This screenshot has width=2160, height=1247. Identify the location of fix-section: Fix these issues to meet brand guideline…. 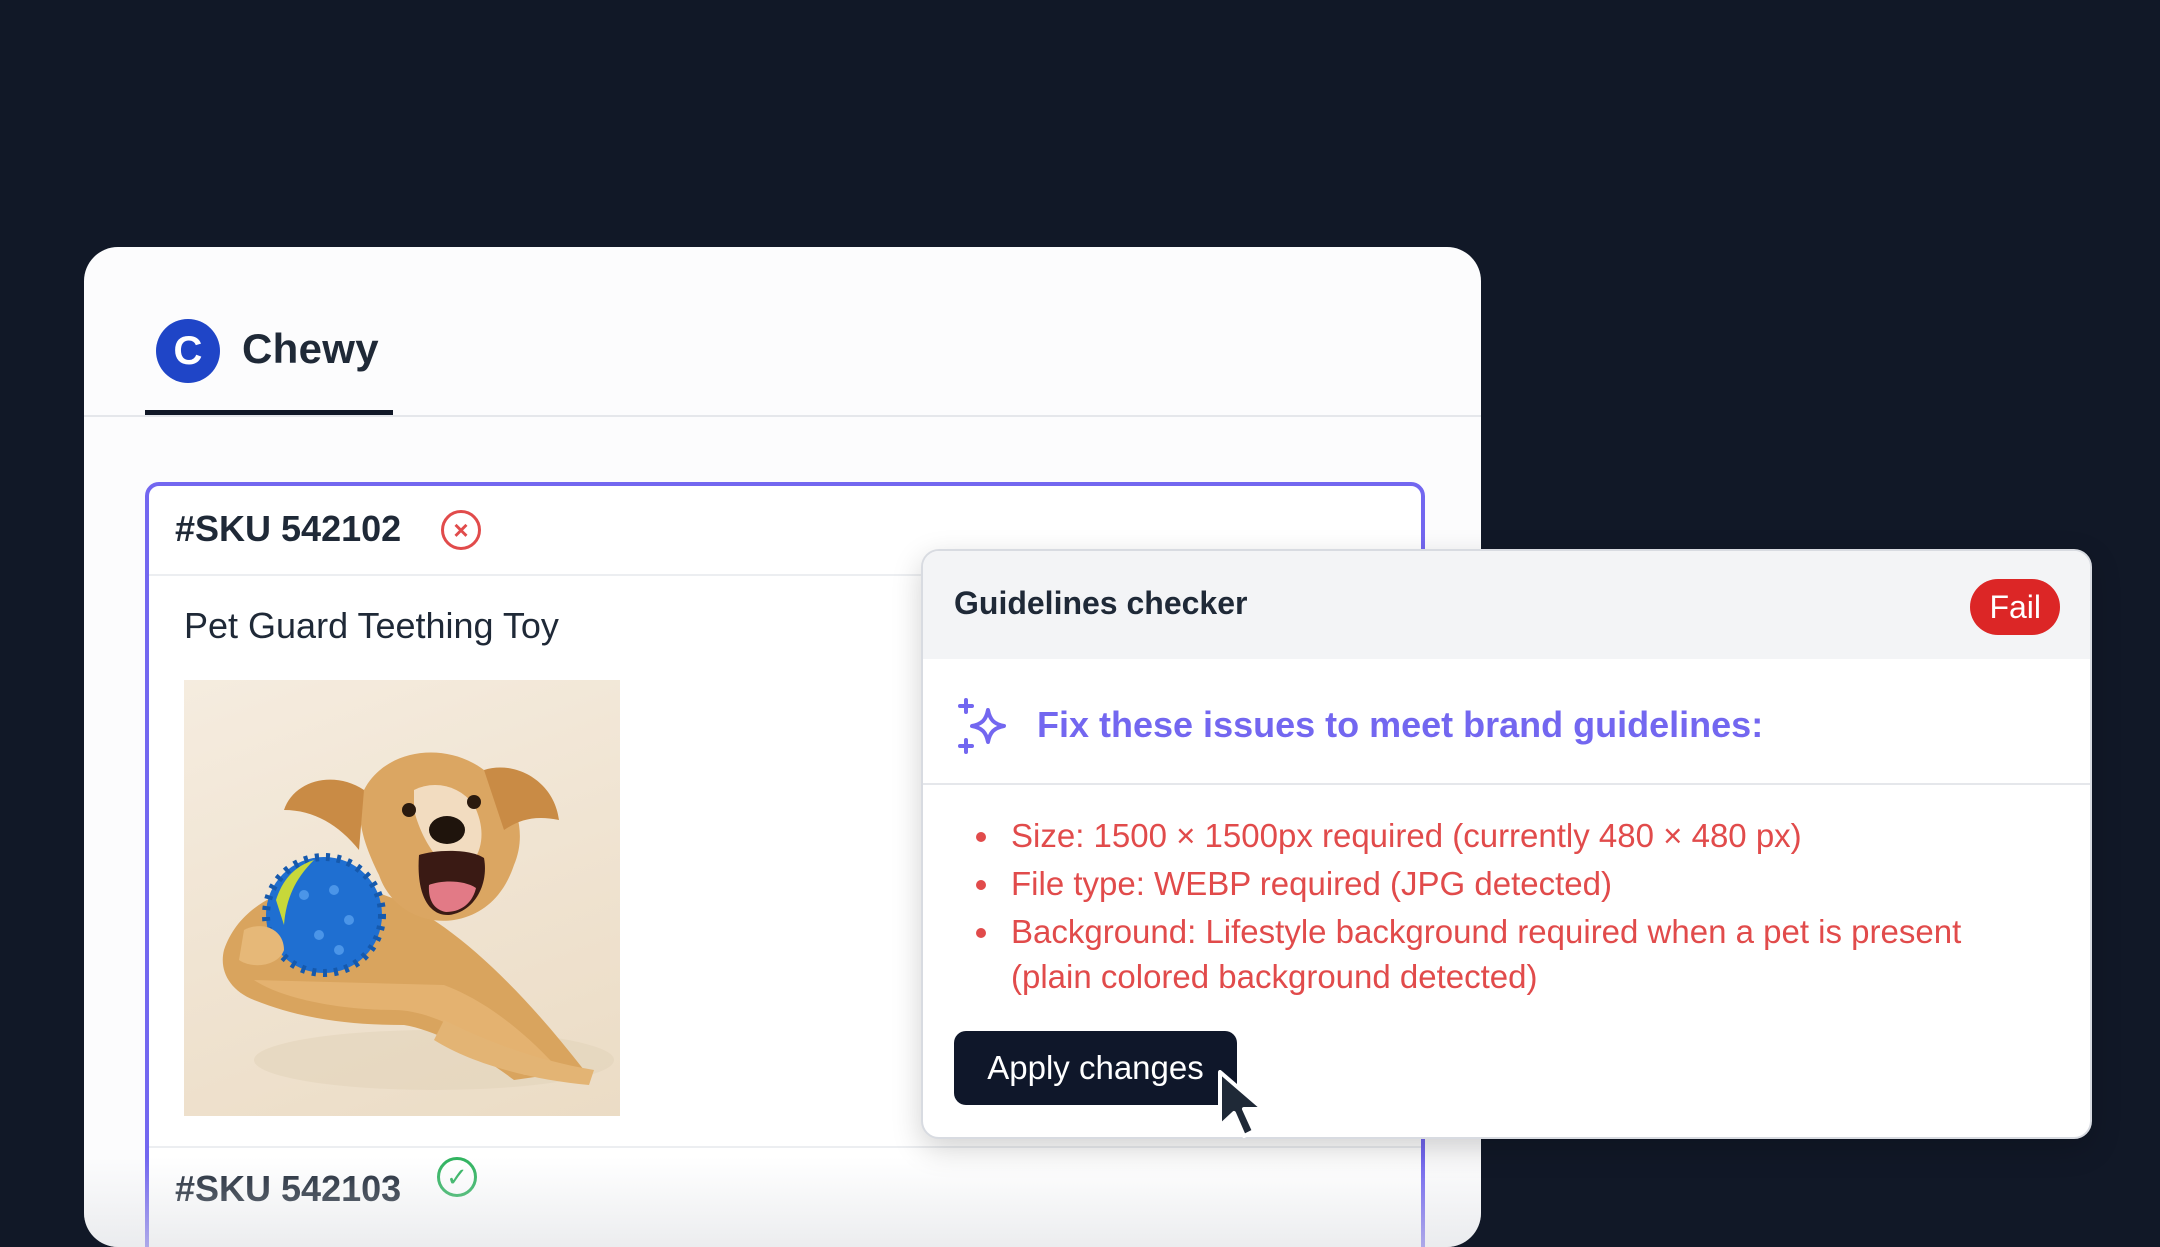
(1506, 722).